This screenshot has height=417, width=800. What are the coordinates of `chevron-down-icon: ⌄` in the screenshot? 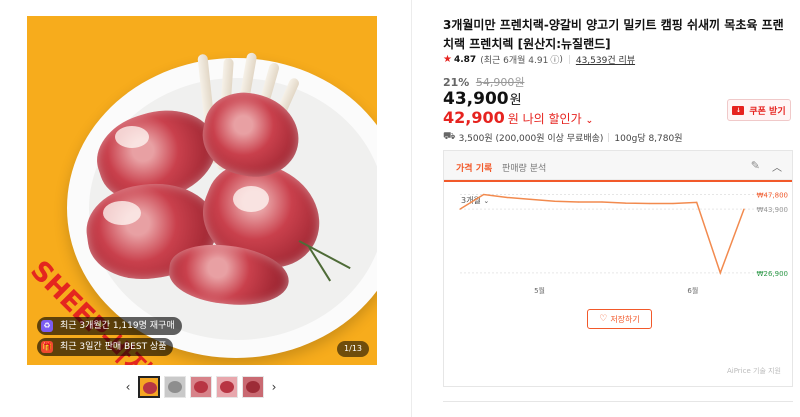 It's located at (589, 121).